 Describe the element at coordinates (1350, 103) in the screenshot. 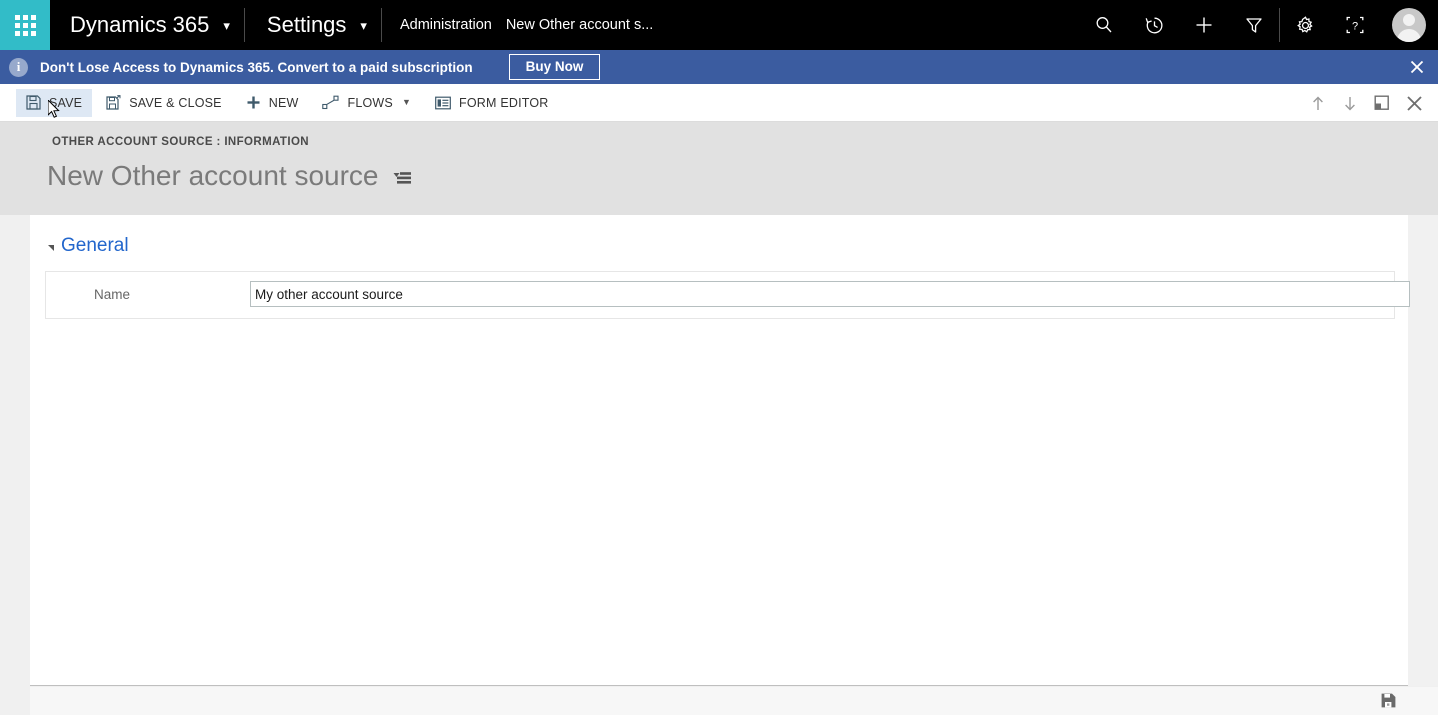

I see `next-record-icon` at that location.